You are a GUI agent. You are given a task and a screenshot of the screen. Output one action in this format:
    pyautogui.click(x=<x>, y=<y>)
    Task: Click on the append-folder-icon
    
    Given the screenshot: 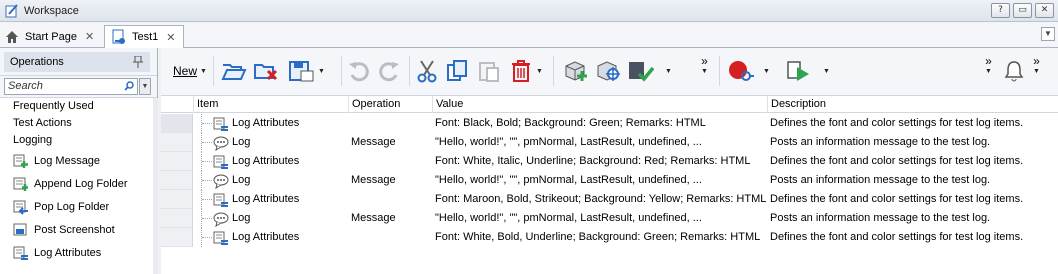 What is the action you would take?
    pyautogui.click(x=20, y=184)
    